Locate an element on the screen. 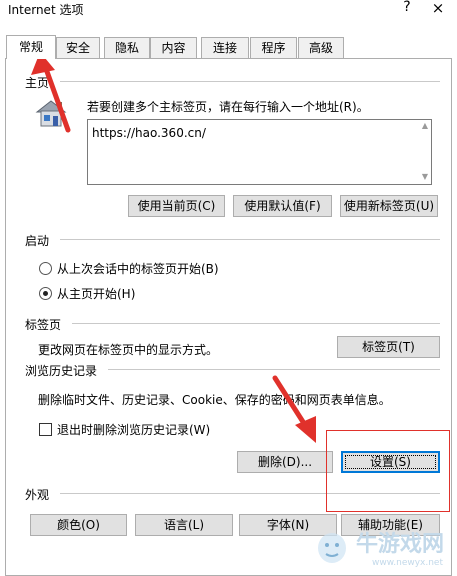 Image resolution: width=457 pixels, height=576 pixels. watermark-url: www.newyx.net is located at coordinates (408, 563).